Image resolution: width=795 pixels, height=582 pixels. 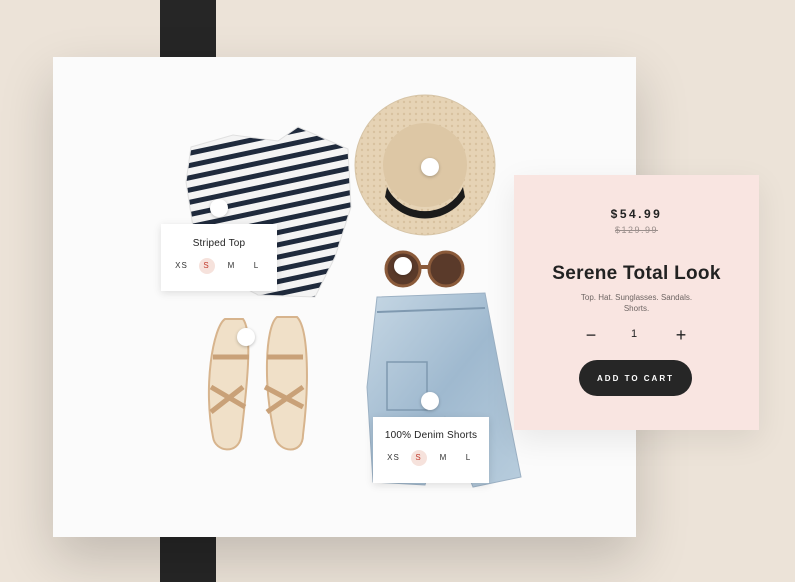 I want to click on sandals-image, so click(x=257, y=383).